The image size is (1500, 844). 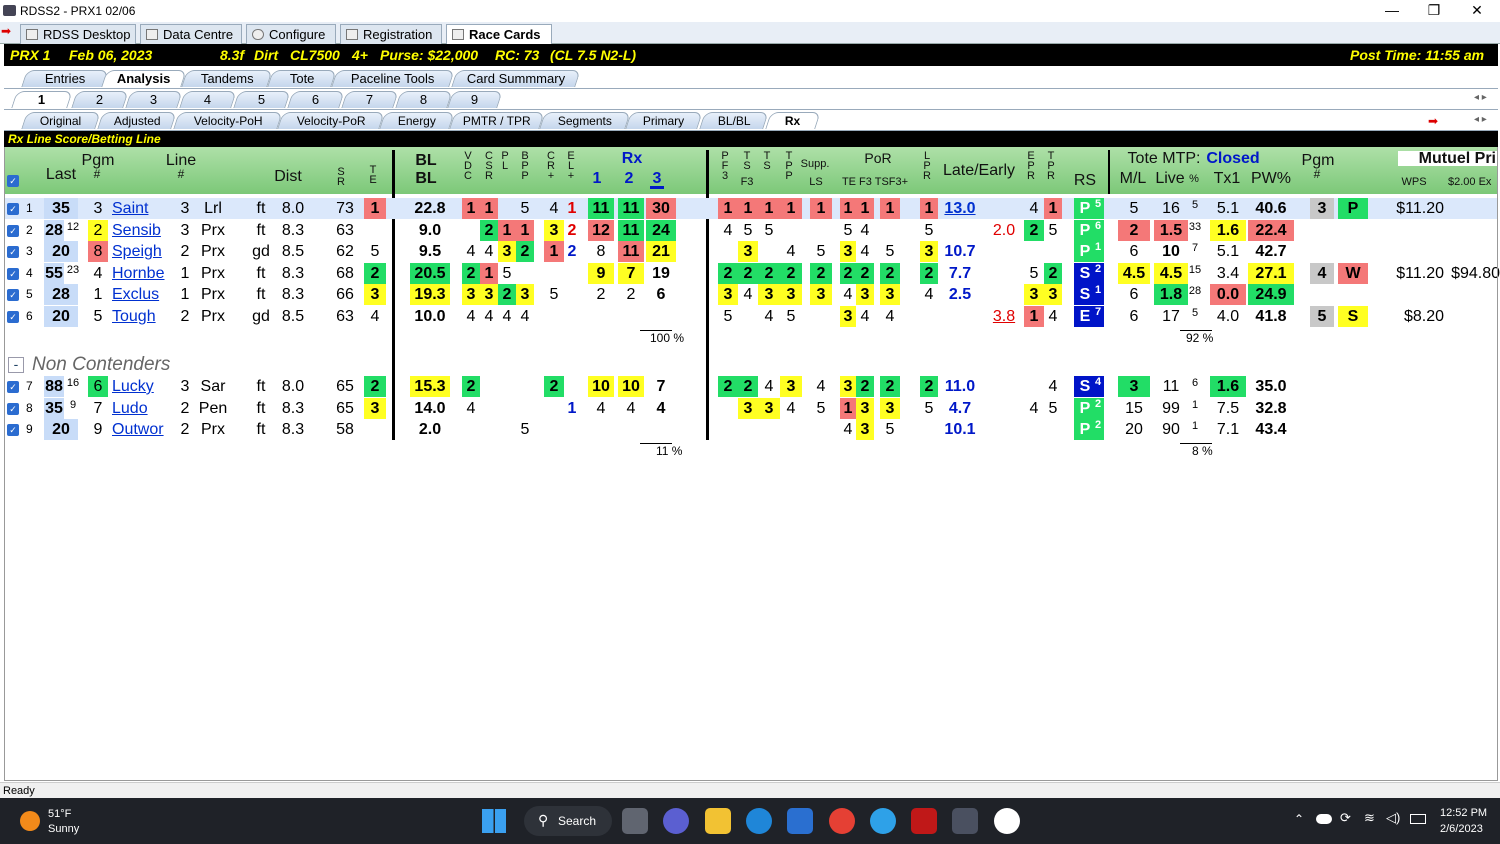 What do you see at coordinates (494, 821) in the screenshot?
I see `start-icon` at bounding box center [494, 821].